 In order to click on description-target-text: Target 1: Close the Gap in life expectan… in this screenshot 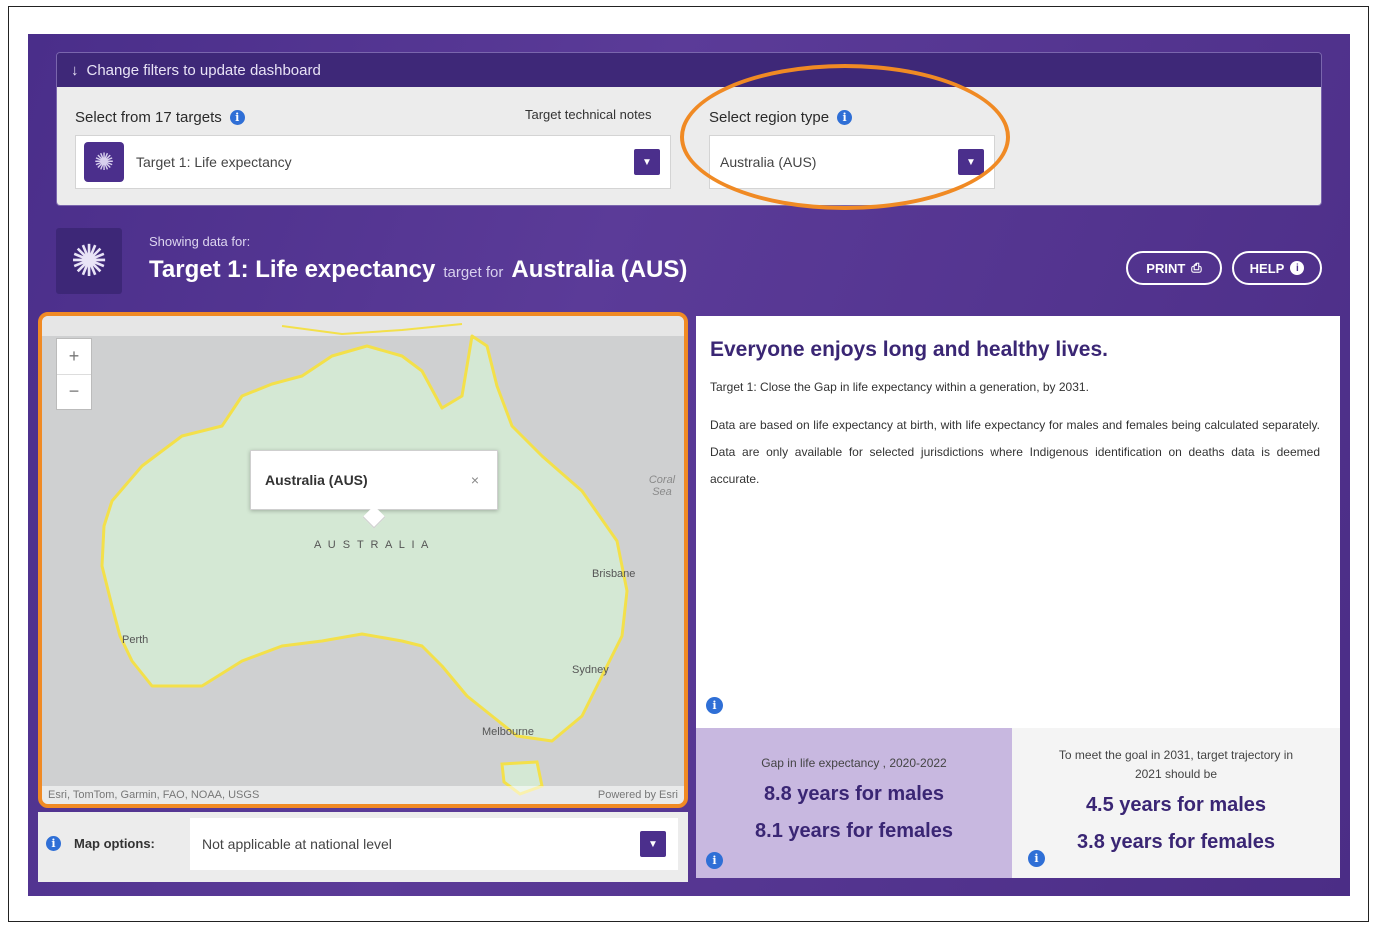, I will do `click(899, 387)`.